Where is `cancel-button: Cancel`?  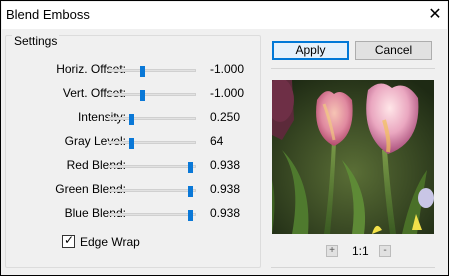 cancel-button: Cancel is located at coordinates (393, 50).